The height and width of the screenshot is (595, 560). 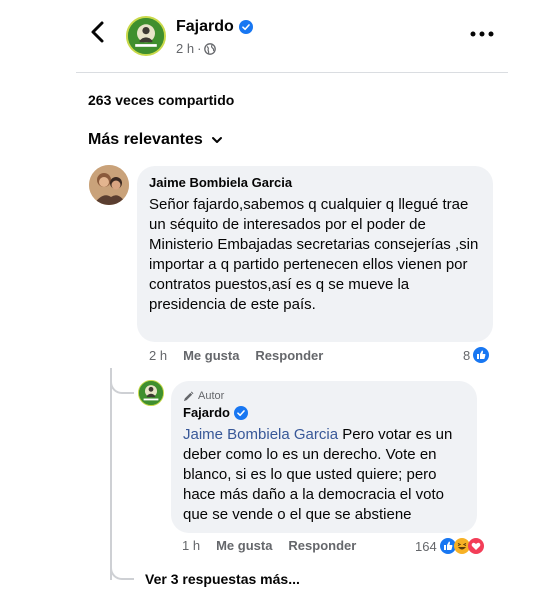 What do you see at coordinates (205, 26) in the screenshot?
I see `page-name-text: Fajardo` at bounding box center [205, 26].